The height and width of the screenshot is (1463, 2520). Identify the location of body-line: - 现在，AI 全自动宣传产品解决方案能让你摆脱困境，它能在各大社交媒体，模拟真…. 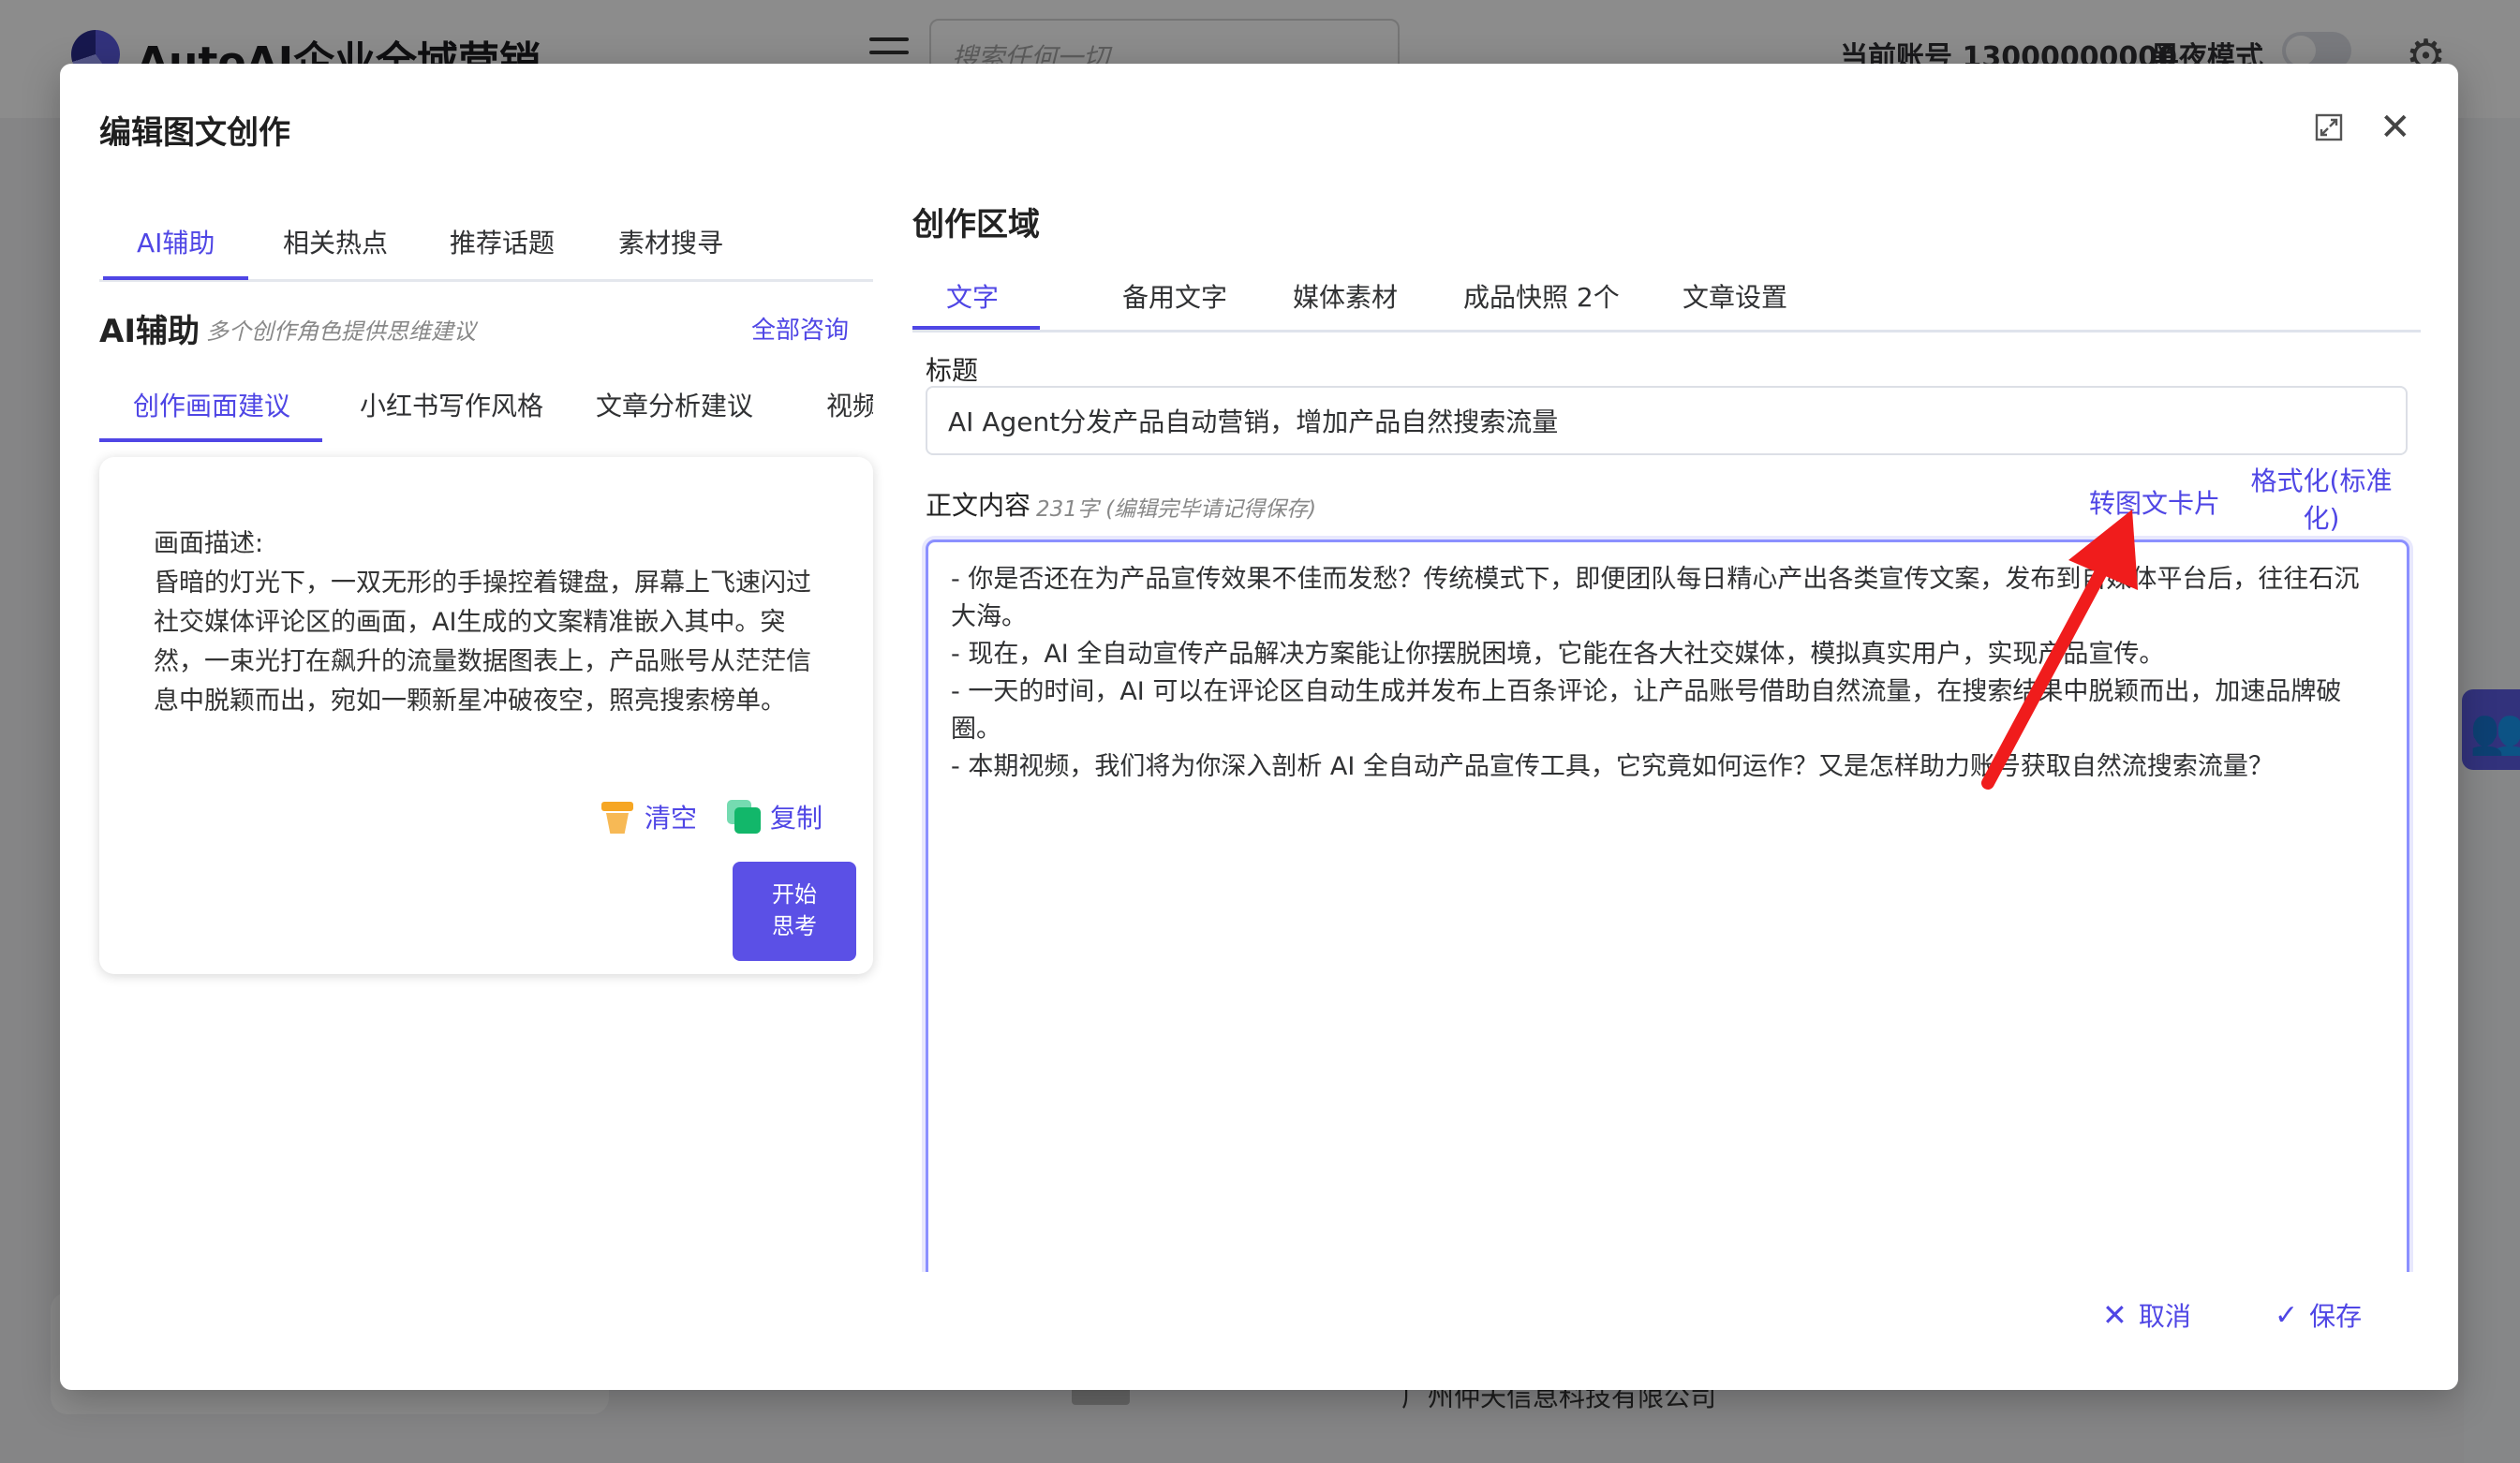
(1558, 654).